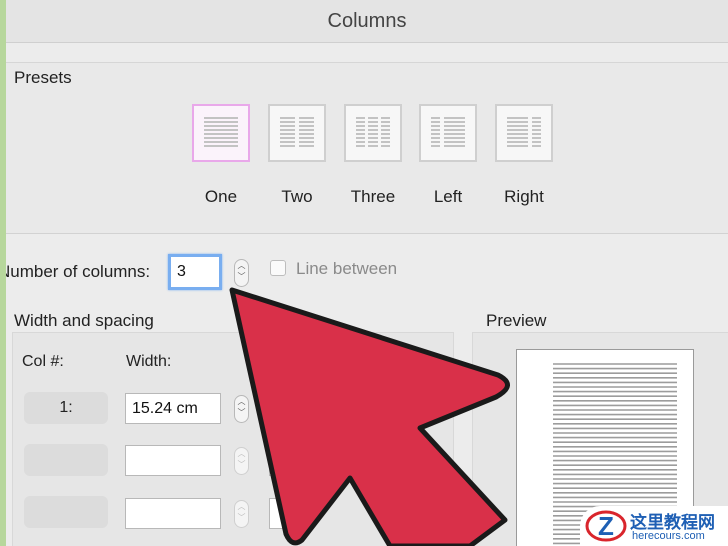 Image resolution: width=728 pixels, height=546 pixels. What do you see at coordinates (654, 526) in the screenshot?
I see `watermark-badge: Z 这里教程网 herecours.com` at bounding box center [654, 526].